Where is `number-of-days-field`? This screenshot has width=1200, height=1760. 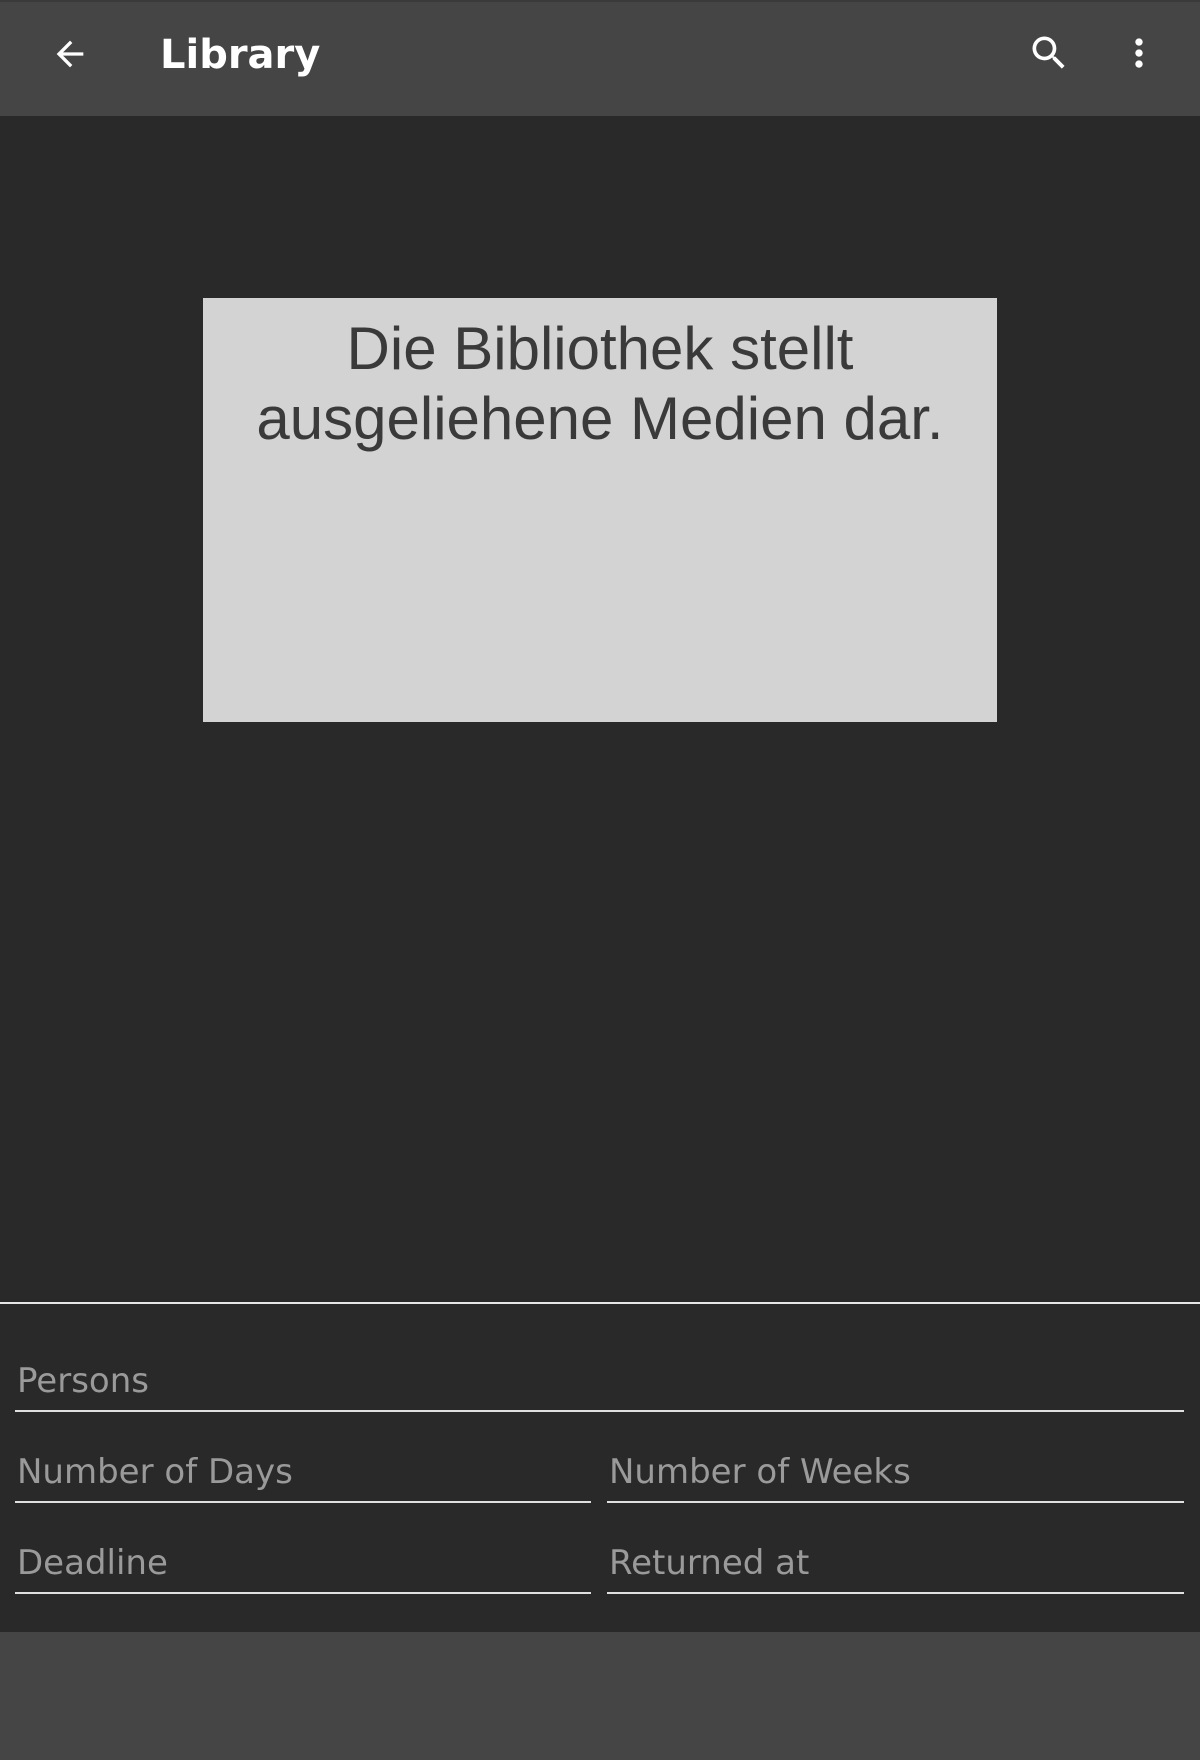
number-of-days-field is located at coordinates (303, 1472).